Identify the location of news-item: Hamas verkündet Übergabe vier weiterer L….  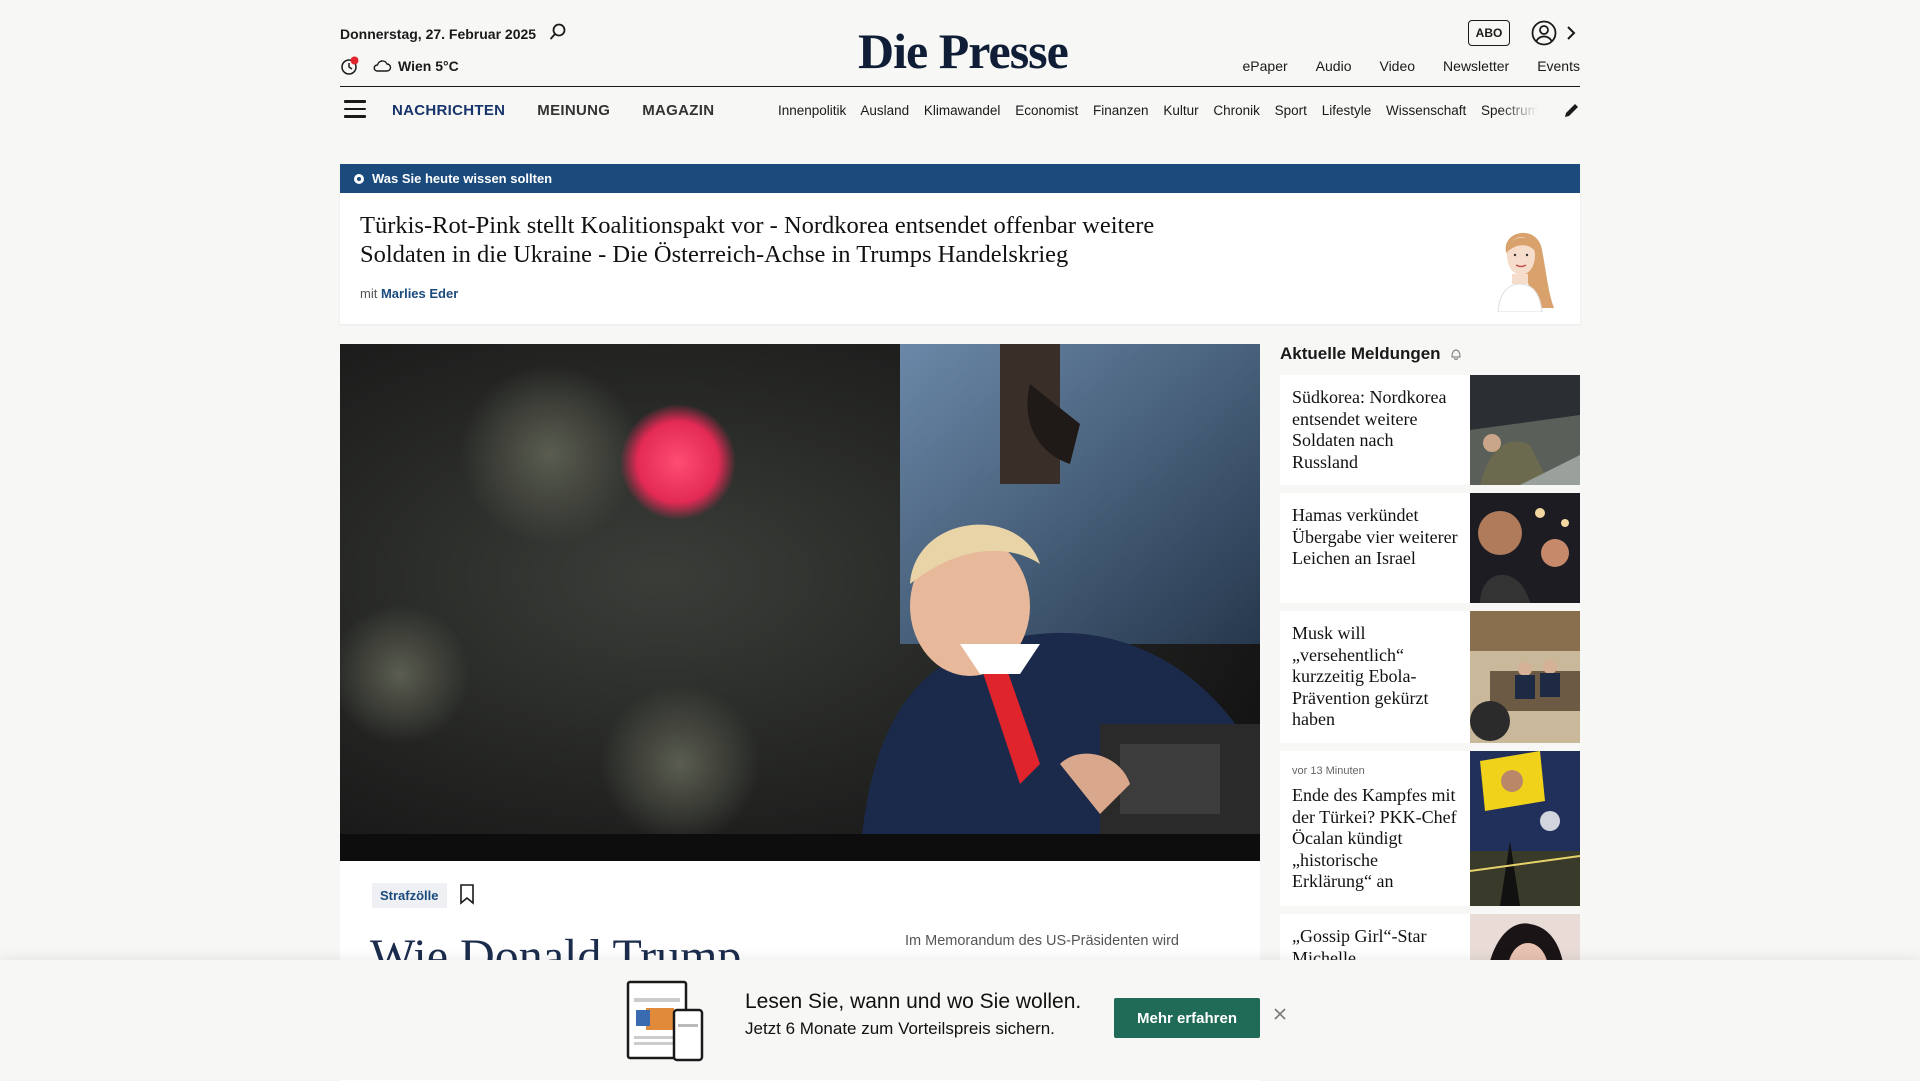
(1430, 548).